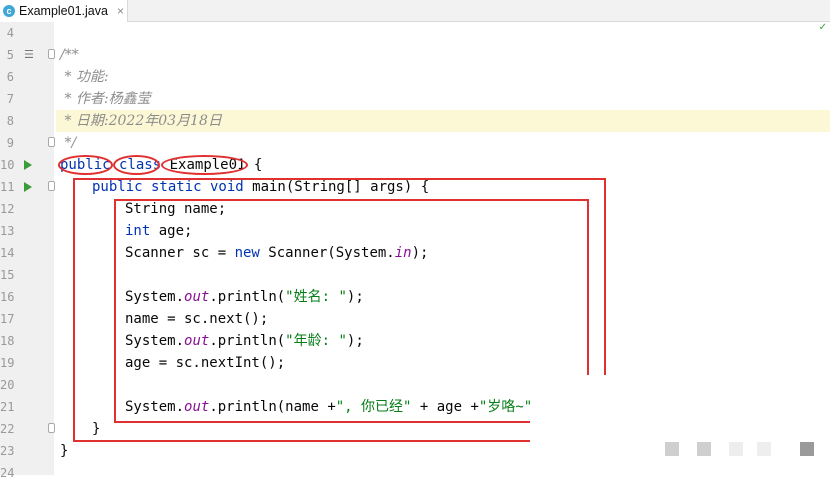 This screenshot has width=830, height=484. What do you see at coordinates (205, 363) in the screenshot?
I see `code-text: age = sc.nextInt();` at bounding box center [205, 363].